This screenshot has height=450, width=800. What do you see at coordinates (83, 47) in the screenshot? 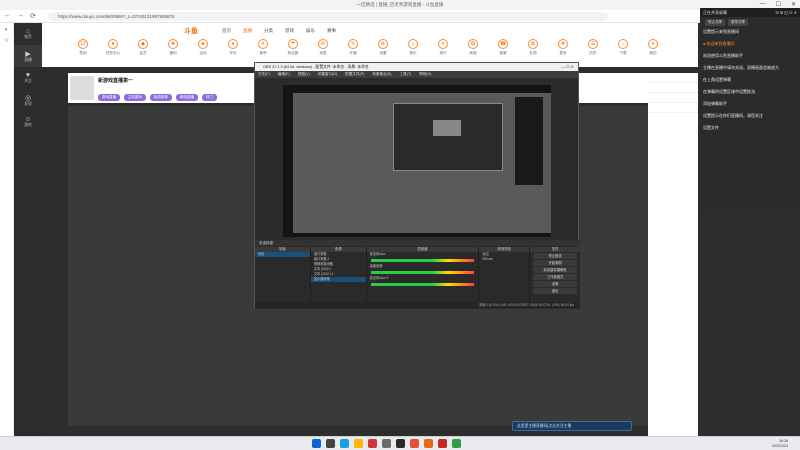
I see `top-icon-item: 12 签到` at bounding box center [83, 47].